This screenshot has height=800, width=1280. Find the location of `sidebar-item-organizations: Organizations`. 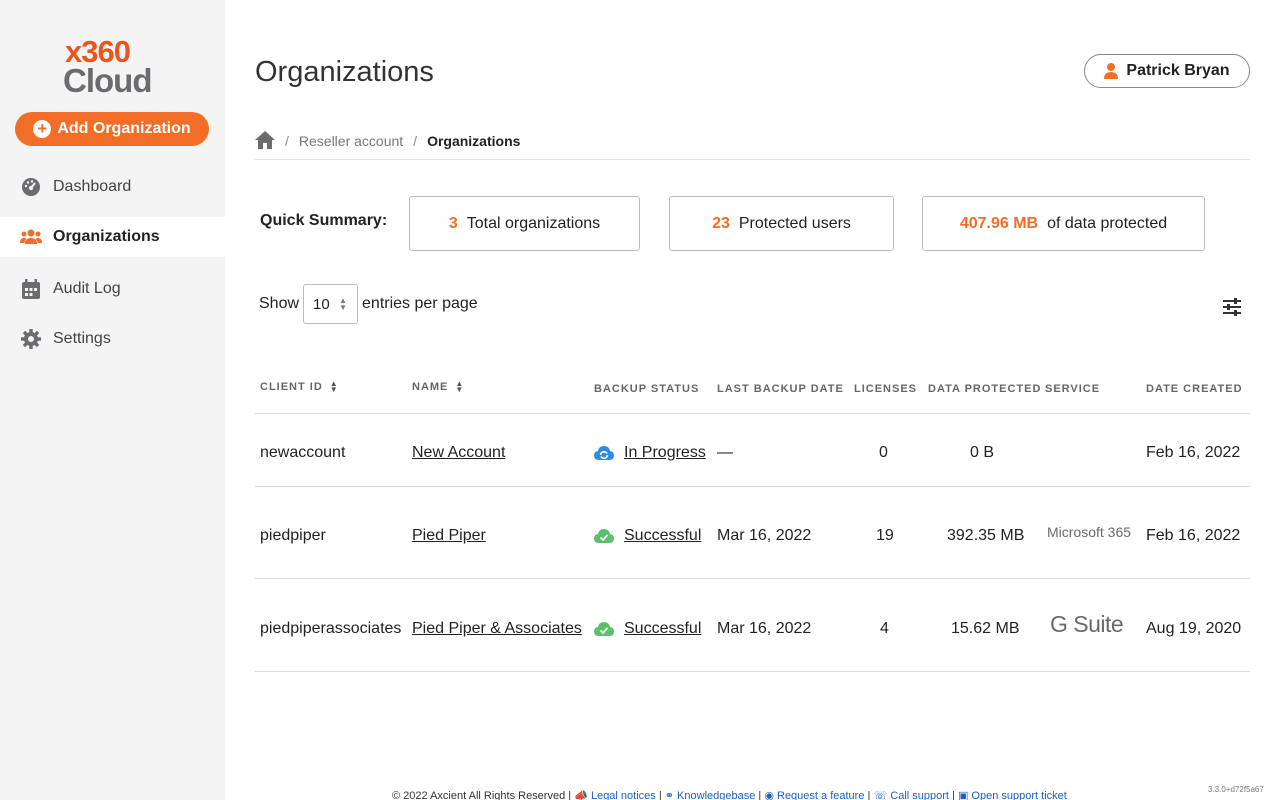

sidebar-item-organizations: Organizations is located at coordinates (112, 237).